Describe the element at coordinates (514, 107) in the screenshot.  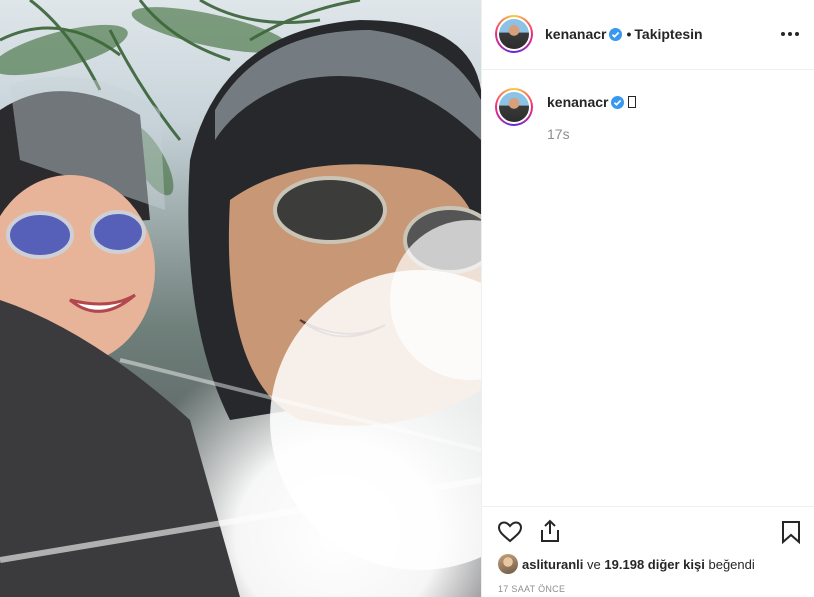
I see `caption-author-avatar` at that location.